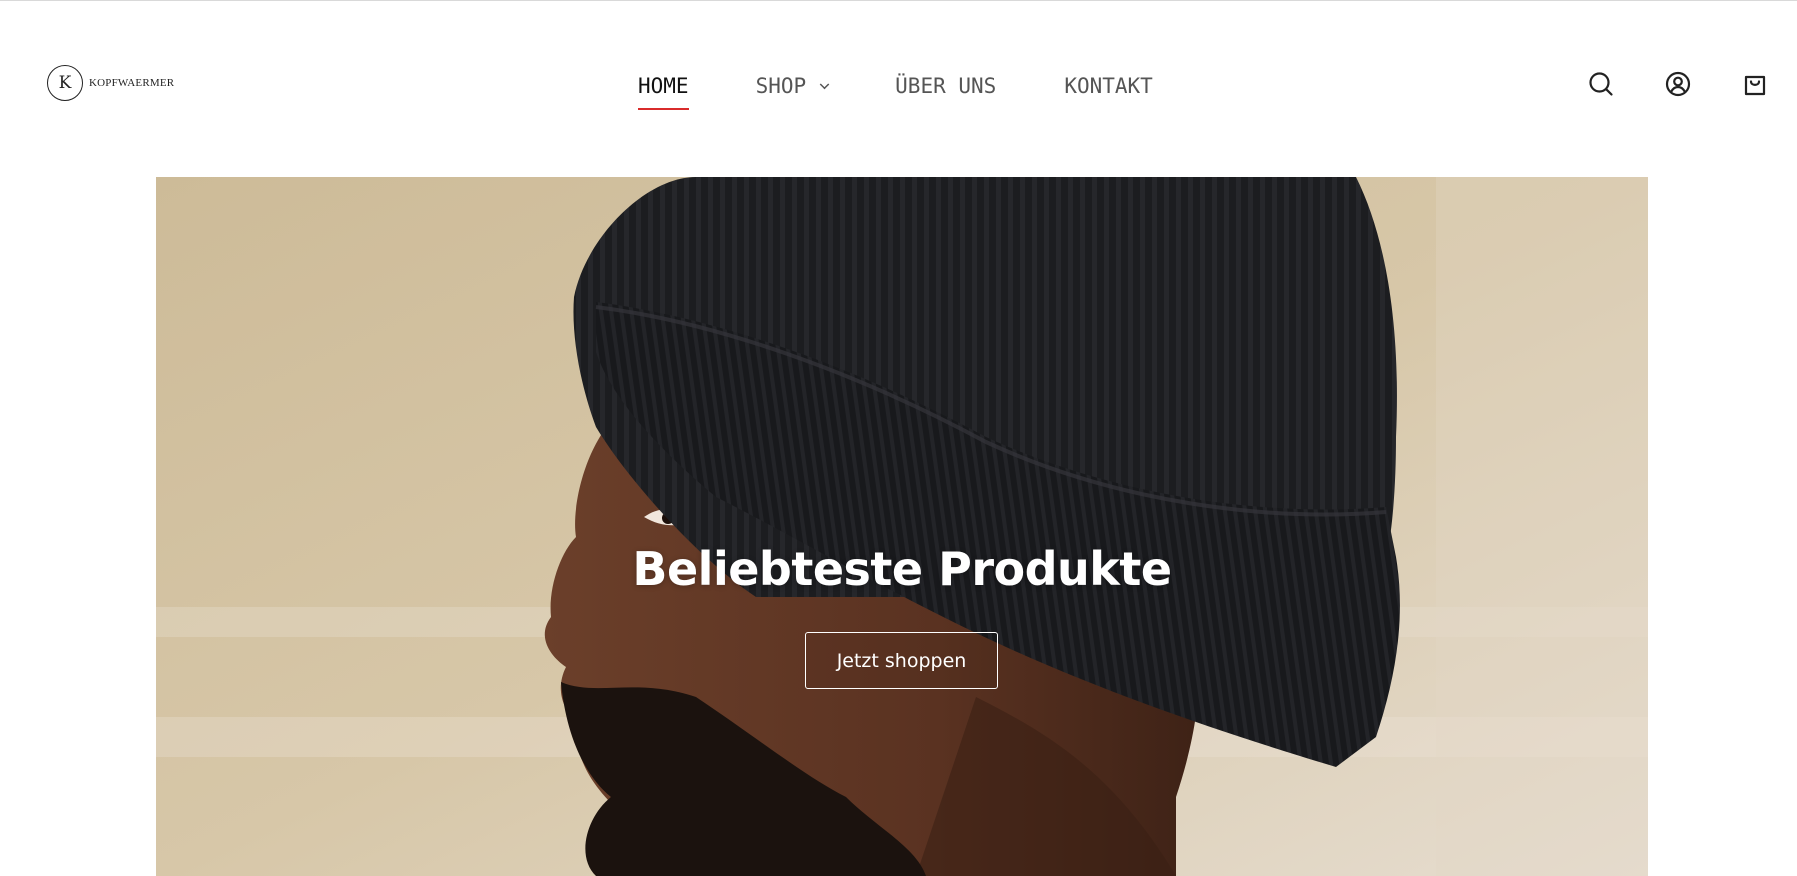 This screenshot has height=876, width=1797. I want to click on logo: K KOPFWAERMER, so click(110, 82).